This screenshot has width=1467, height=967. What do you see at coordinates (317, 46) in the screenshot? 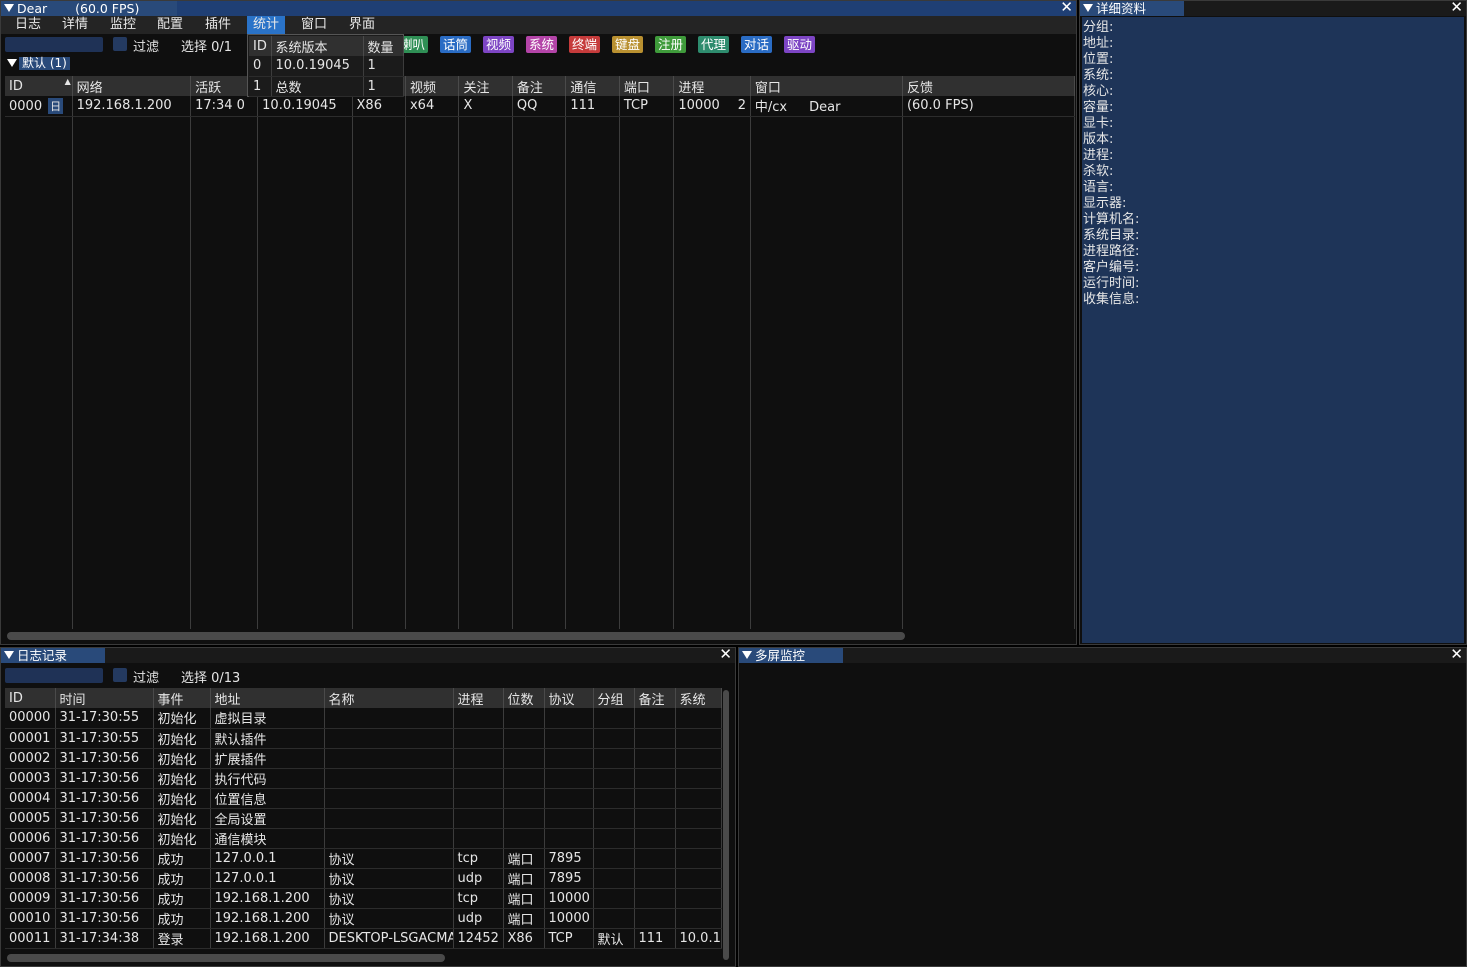
I see `stats-col-version: 系统版本` at bounding box center [317, 46].